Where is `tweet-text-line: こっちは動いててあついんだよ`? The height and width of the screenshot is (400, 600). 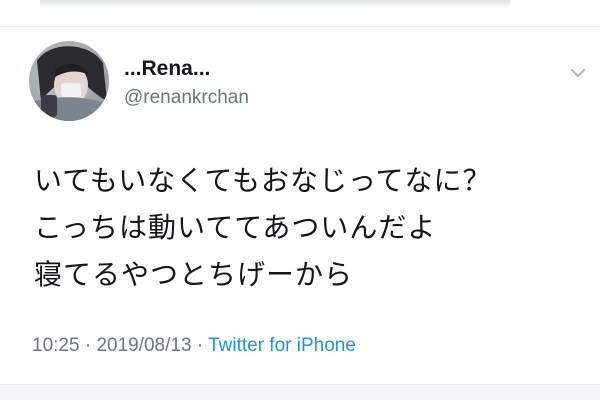
tweet-text-line: こっちは動いててあついんだよ is located at coordinates (235, 227).